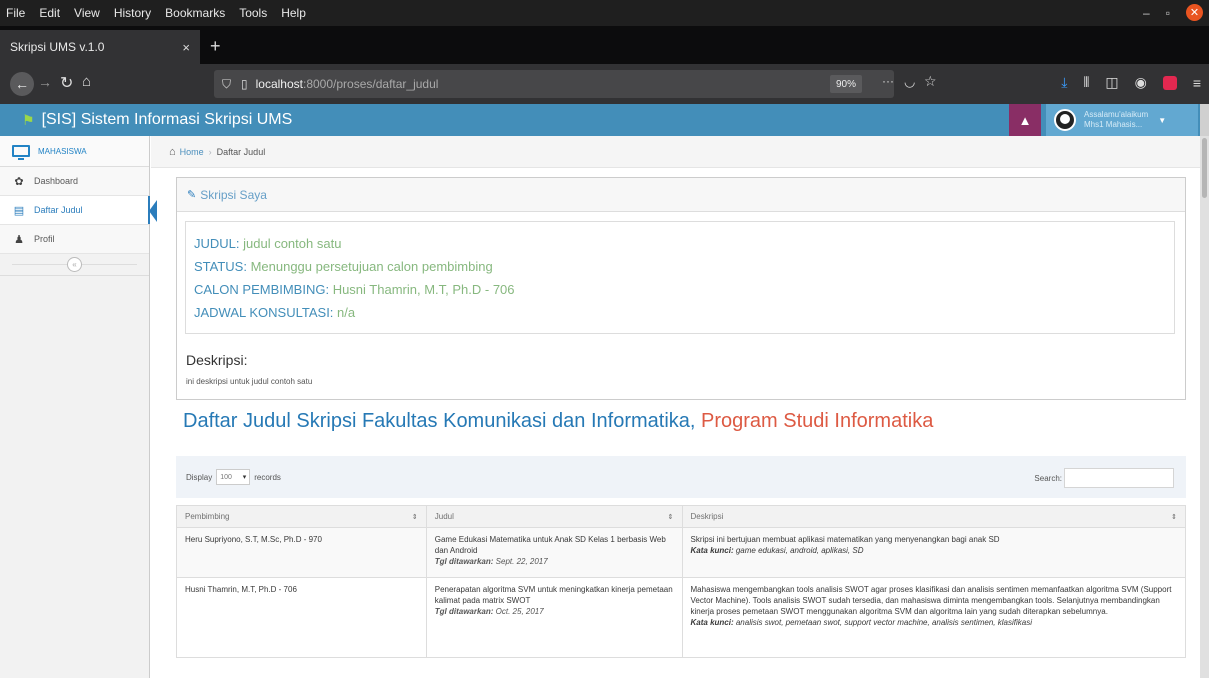 This screenshot has height=678, width=1209. What do you see at coordinates (933, 516) in the screenshot?
I see `column-header-deskripsi: Deskripsi ⇕` at bounding box center [933, 516].